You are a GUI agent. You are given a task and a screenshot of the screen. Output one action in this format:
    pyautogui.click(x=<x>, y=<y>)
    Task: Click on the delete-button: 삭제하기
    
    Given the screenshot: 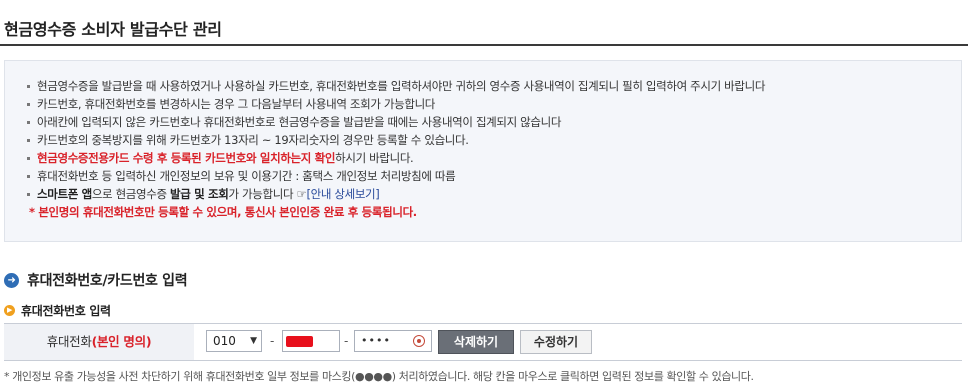 What is the action you would take?
    pyautogui.click(x=476, y=342)
    